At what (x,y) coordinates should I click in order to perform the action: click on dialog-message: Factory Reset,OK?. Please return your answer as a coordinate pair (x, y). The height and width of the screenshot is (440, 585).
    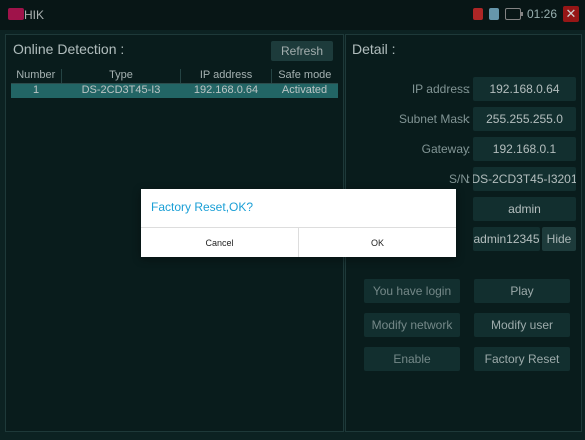
    Looking at the image, I should click on (202, 207).